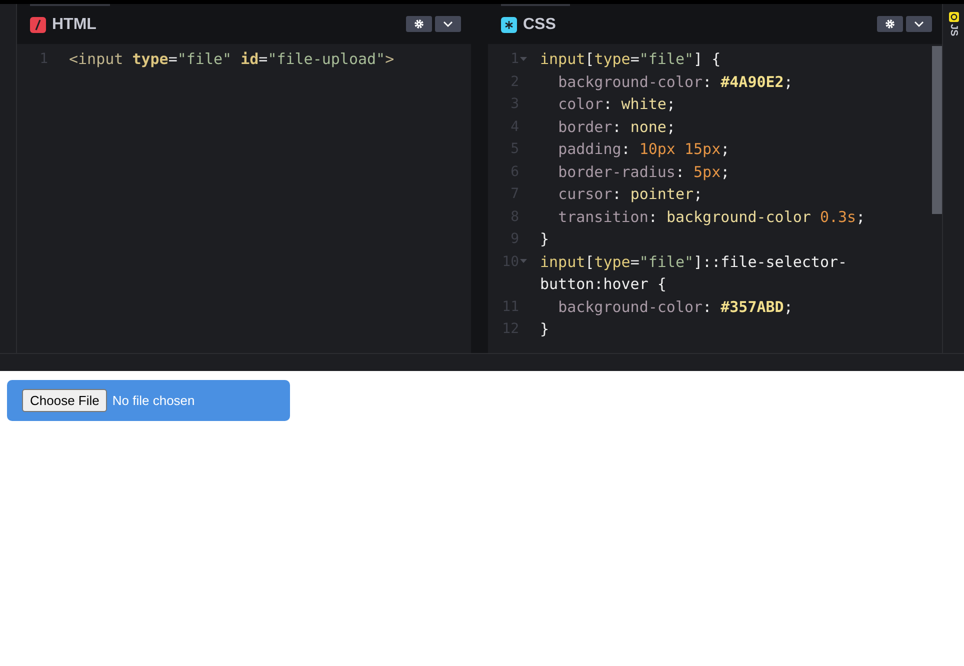 The width and height of the screenshot is (964, 666). What do you see at coordinates (539, 25) in the screenshot?
I see `editor-title: CSS` at bounding box center [539, 25].